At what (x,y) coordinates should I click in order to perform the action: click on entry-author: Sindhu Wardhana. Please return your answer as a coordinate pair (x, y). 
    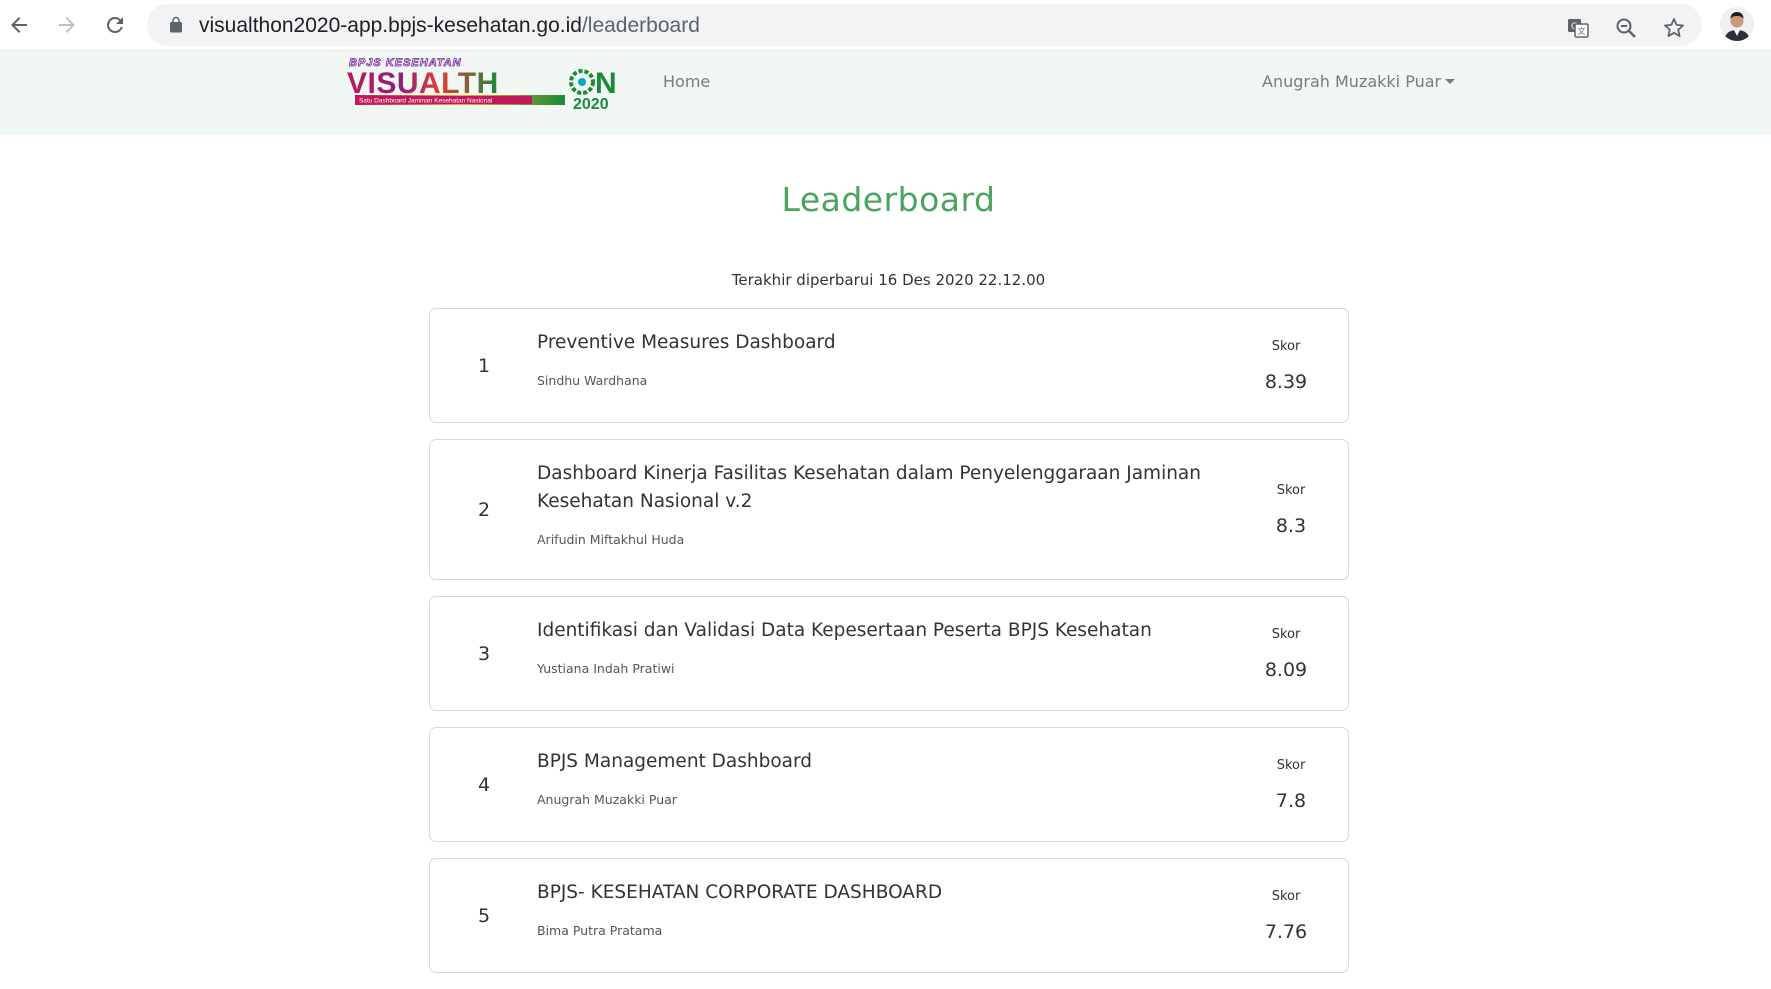
    Looking at the image, I should click on (592, 380).